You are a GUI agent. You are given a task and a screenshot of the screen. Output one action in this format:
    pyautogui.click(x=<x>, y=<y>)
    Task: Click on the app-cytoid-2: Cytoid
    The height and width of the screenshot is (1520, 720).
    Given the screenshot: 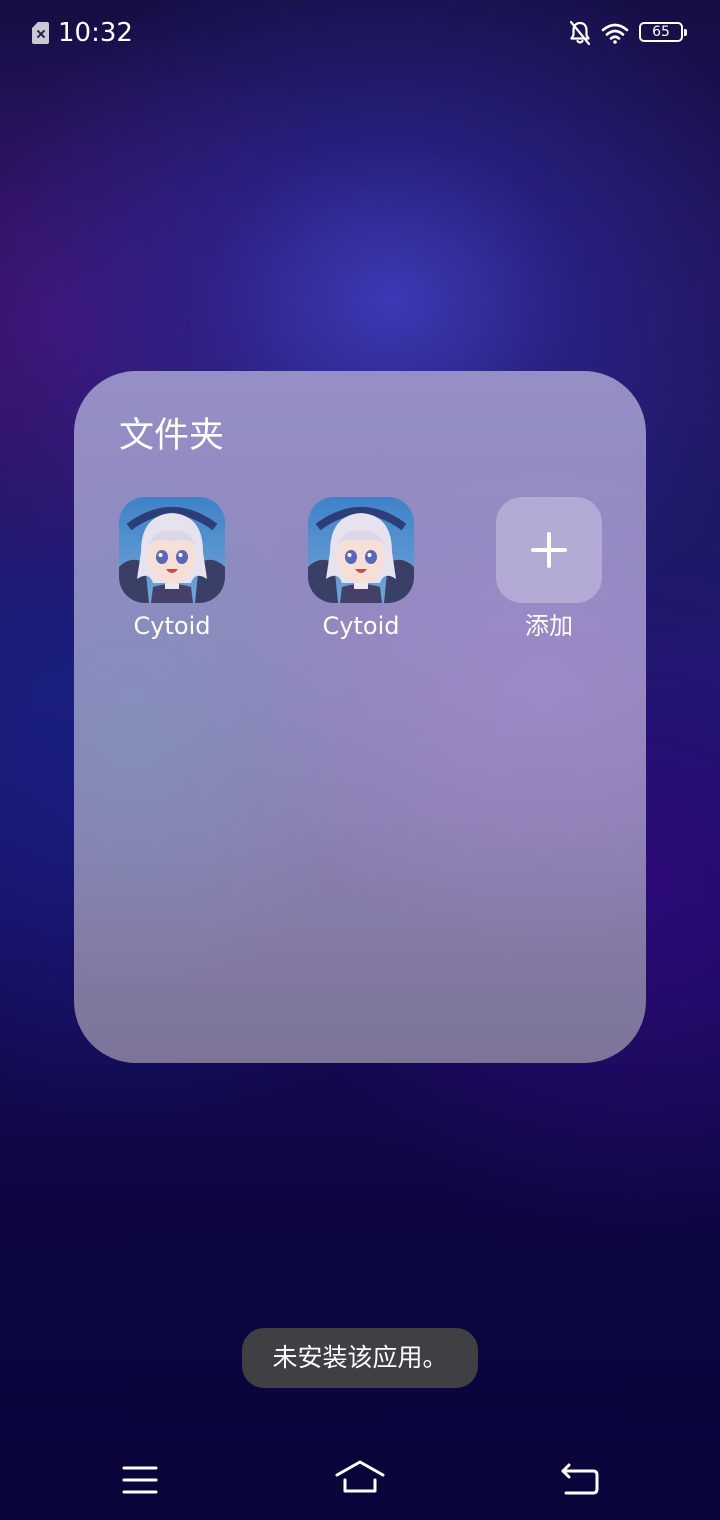 What is the action you would take?
    pyautogui.click(x=343, y=572)
    